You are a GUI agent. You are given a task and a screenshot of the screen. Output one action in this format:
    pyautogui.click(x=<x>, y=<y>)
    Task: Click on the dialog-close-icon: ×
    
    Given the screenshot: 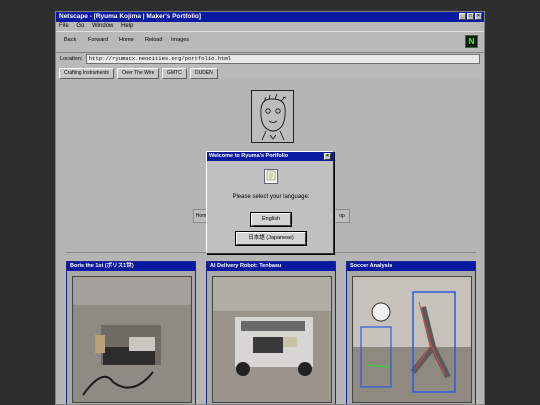 What is the action you would take?
    pyautogui.click(x=327, y=156)
    